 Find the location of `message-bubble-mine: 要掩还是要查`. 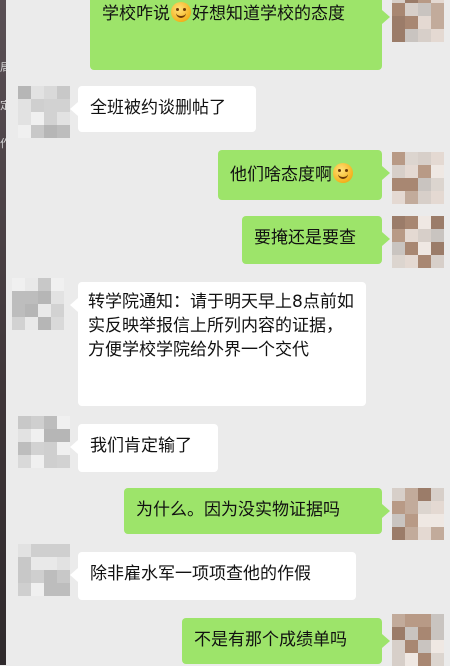

message-bubble-mine: 要掩还是要查 is located at coordinates (316, 240).